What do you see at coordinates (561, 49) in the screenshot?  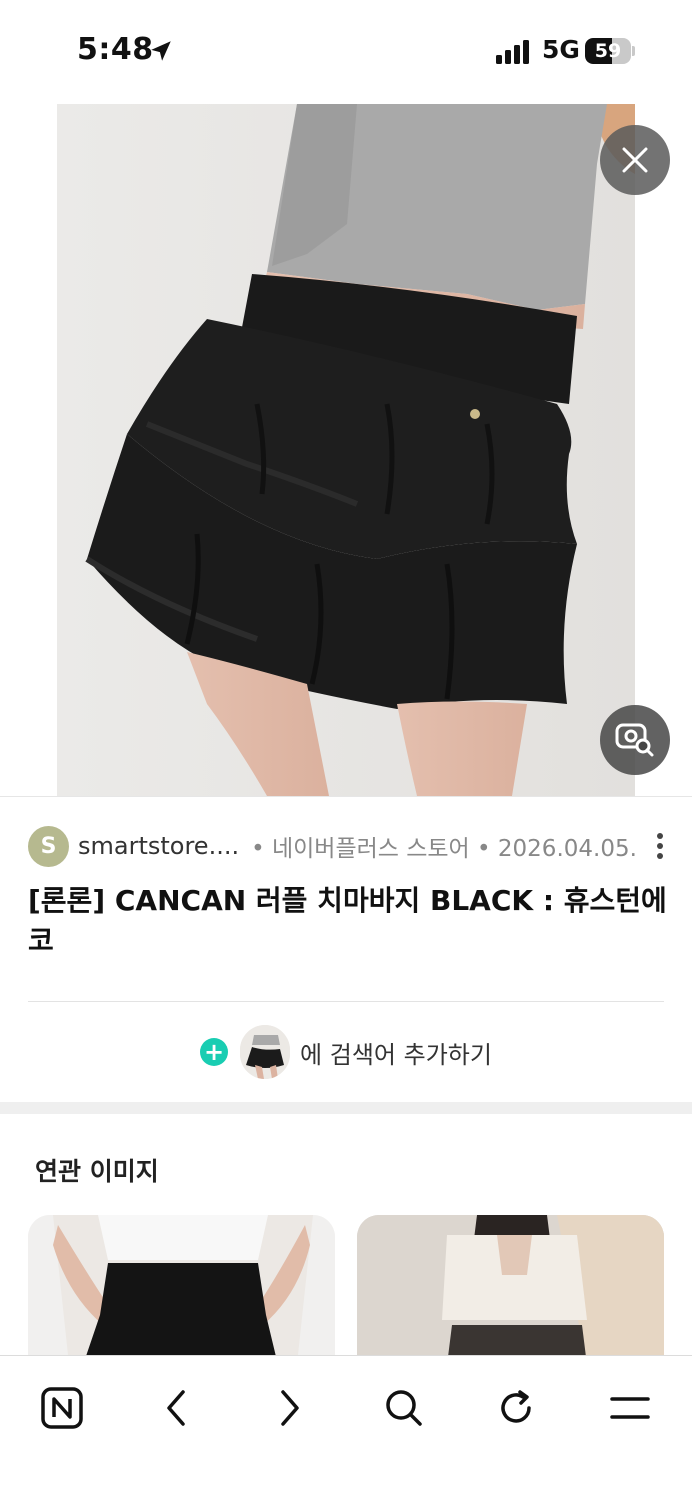 I see `network-label: 5G` at bounding box center [561, 49].